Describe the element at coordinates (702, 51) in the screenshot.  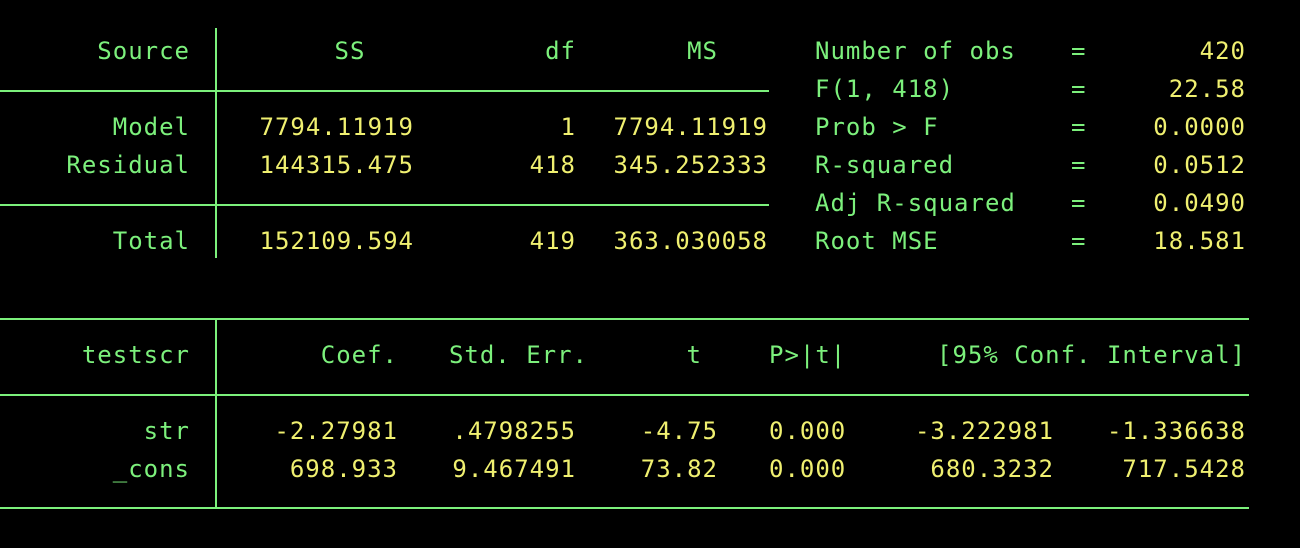
I see `anova-header-ms: MS` at that location.